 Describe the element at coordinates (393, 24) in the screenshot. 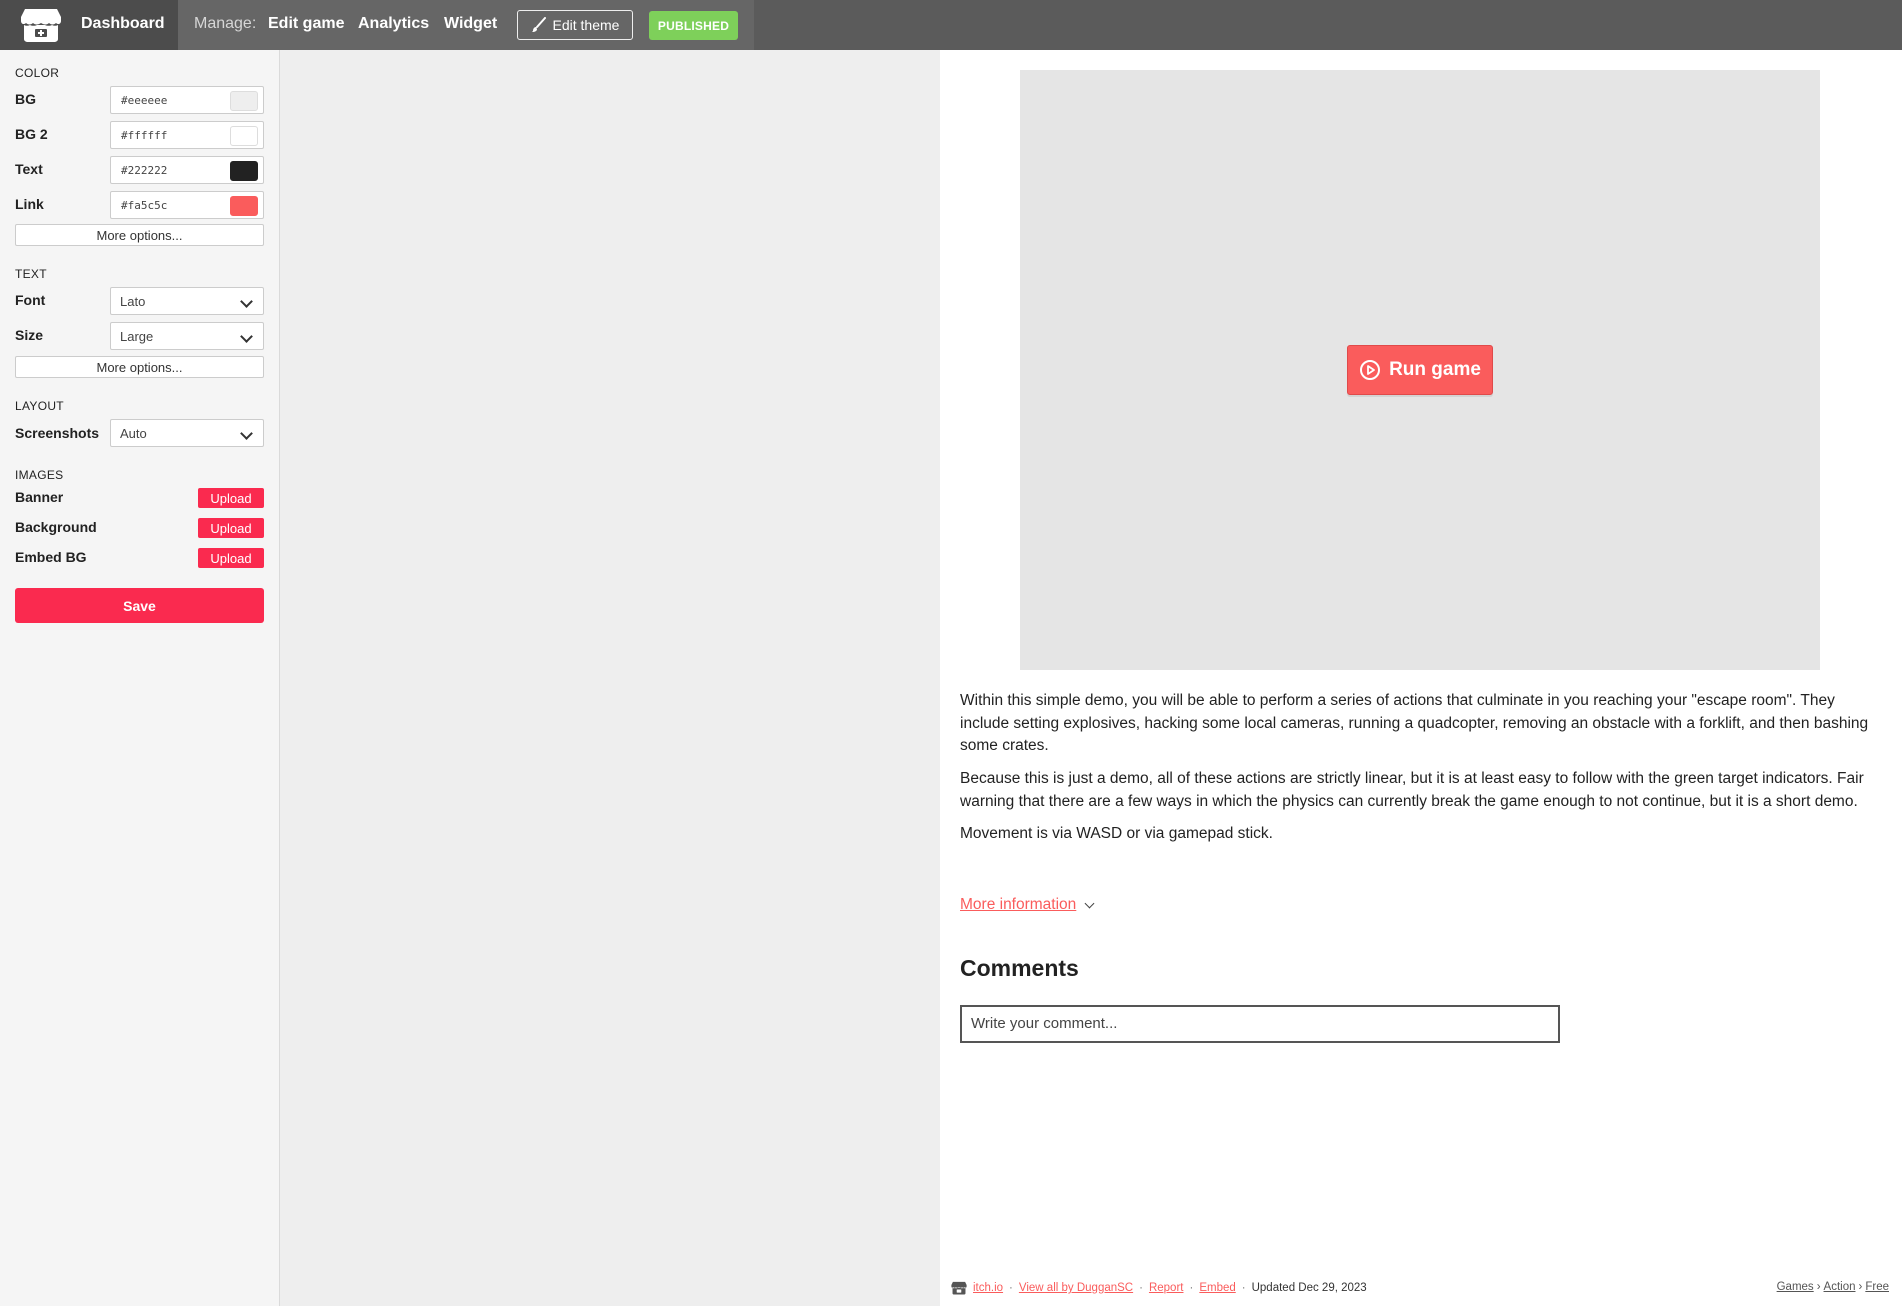

I see `analytics-link: Analytics` at that location.